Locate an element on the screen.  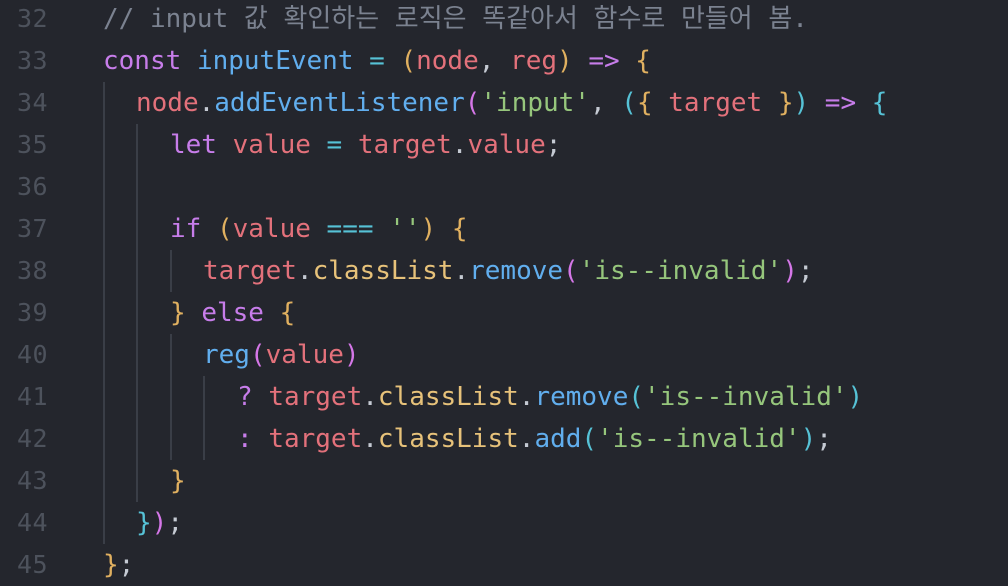
line-number: 39 is located at coordinates (33, 312).